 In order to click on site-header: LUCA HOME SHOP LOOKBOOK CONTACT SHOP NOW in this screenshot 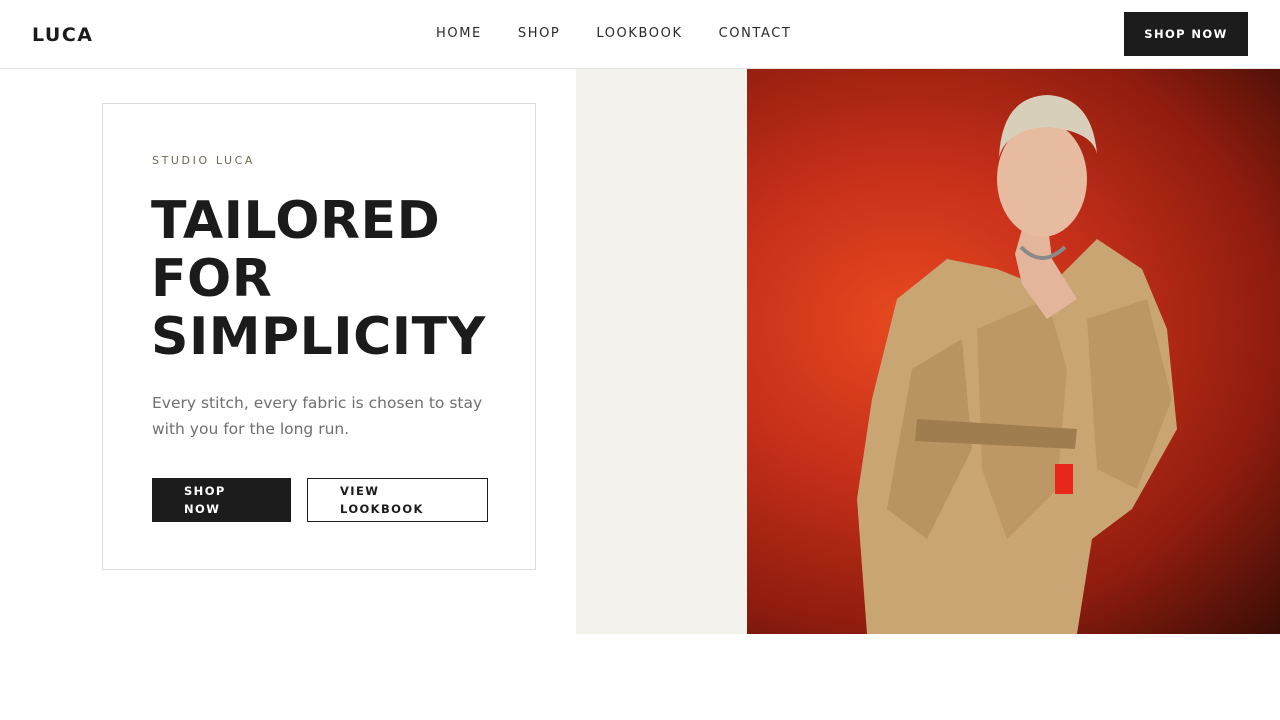, I will do `click(640, 34)`.